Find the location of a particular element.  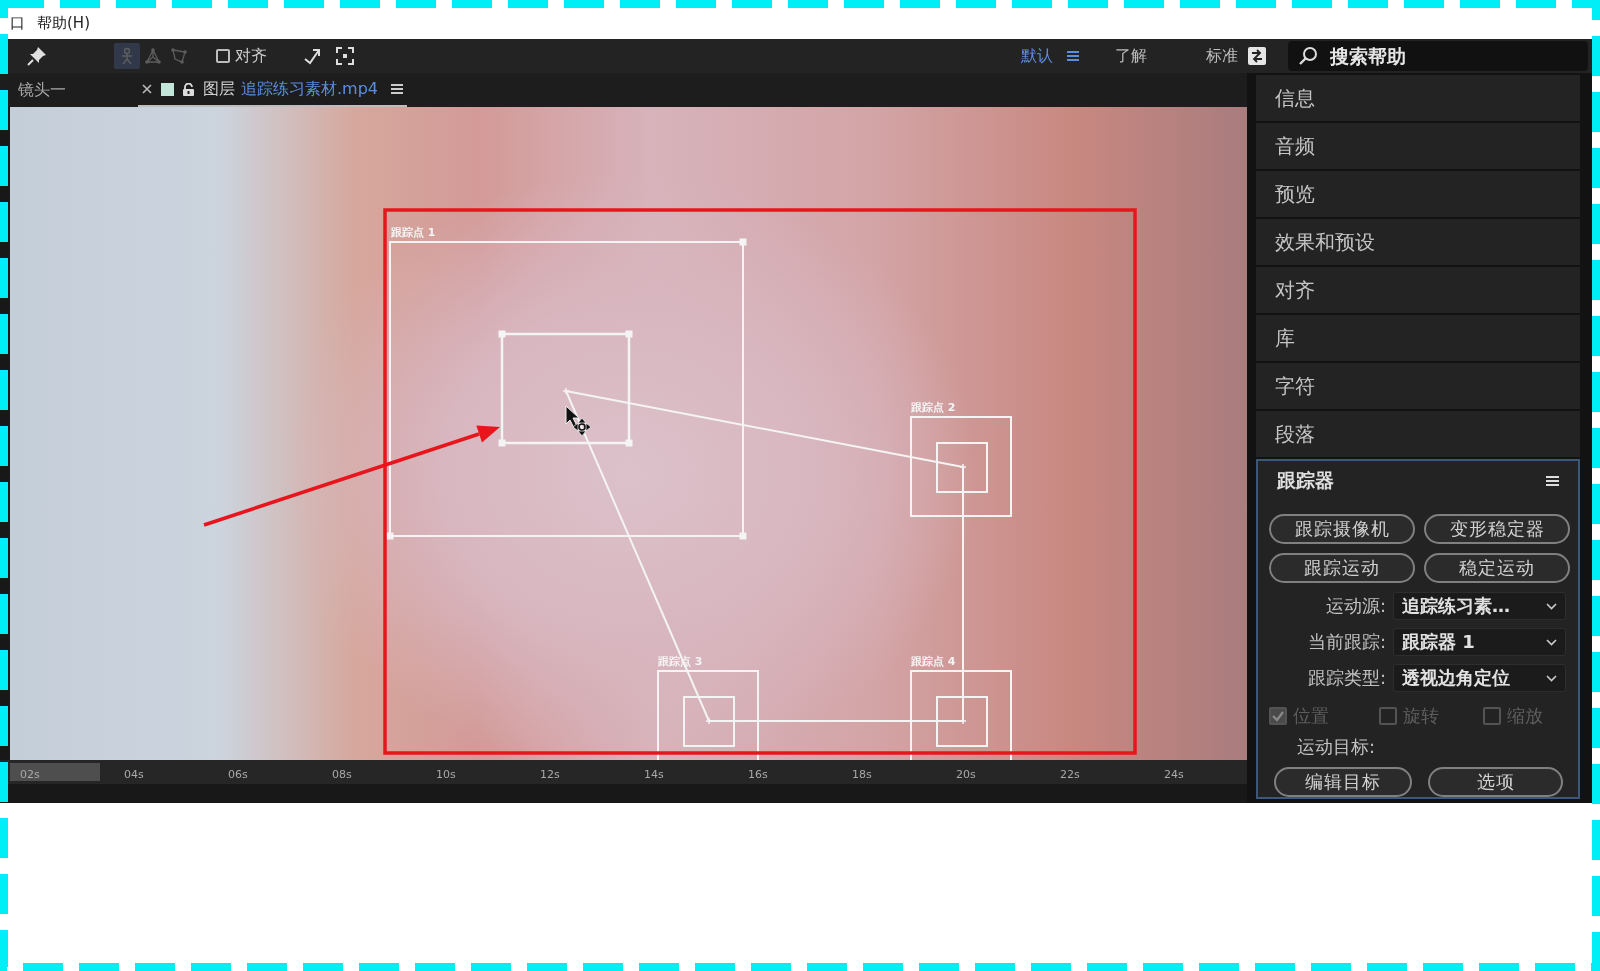

tracker-title: 跟踪器 is located at coordinates (1305, 480).